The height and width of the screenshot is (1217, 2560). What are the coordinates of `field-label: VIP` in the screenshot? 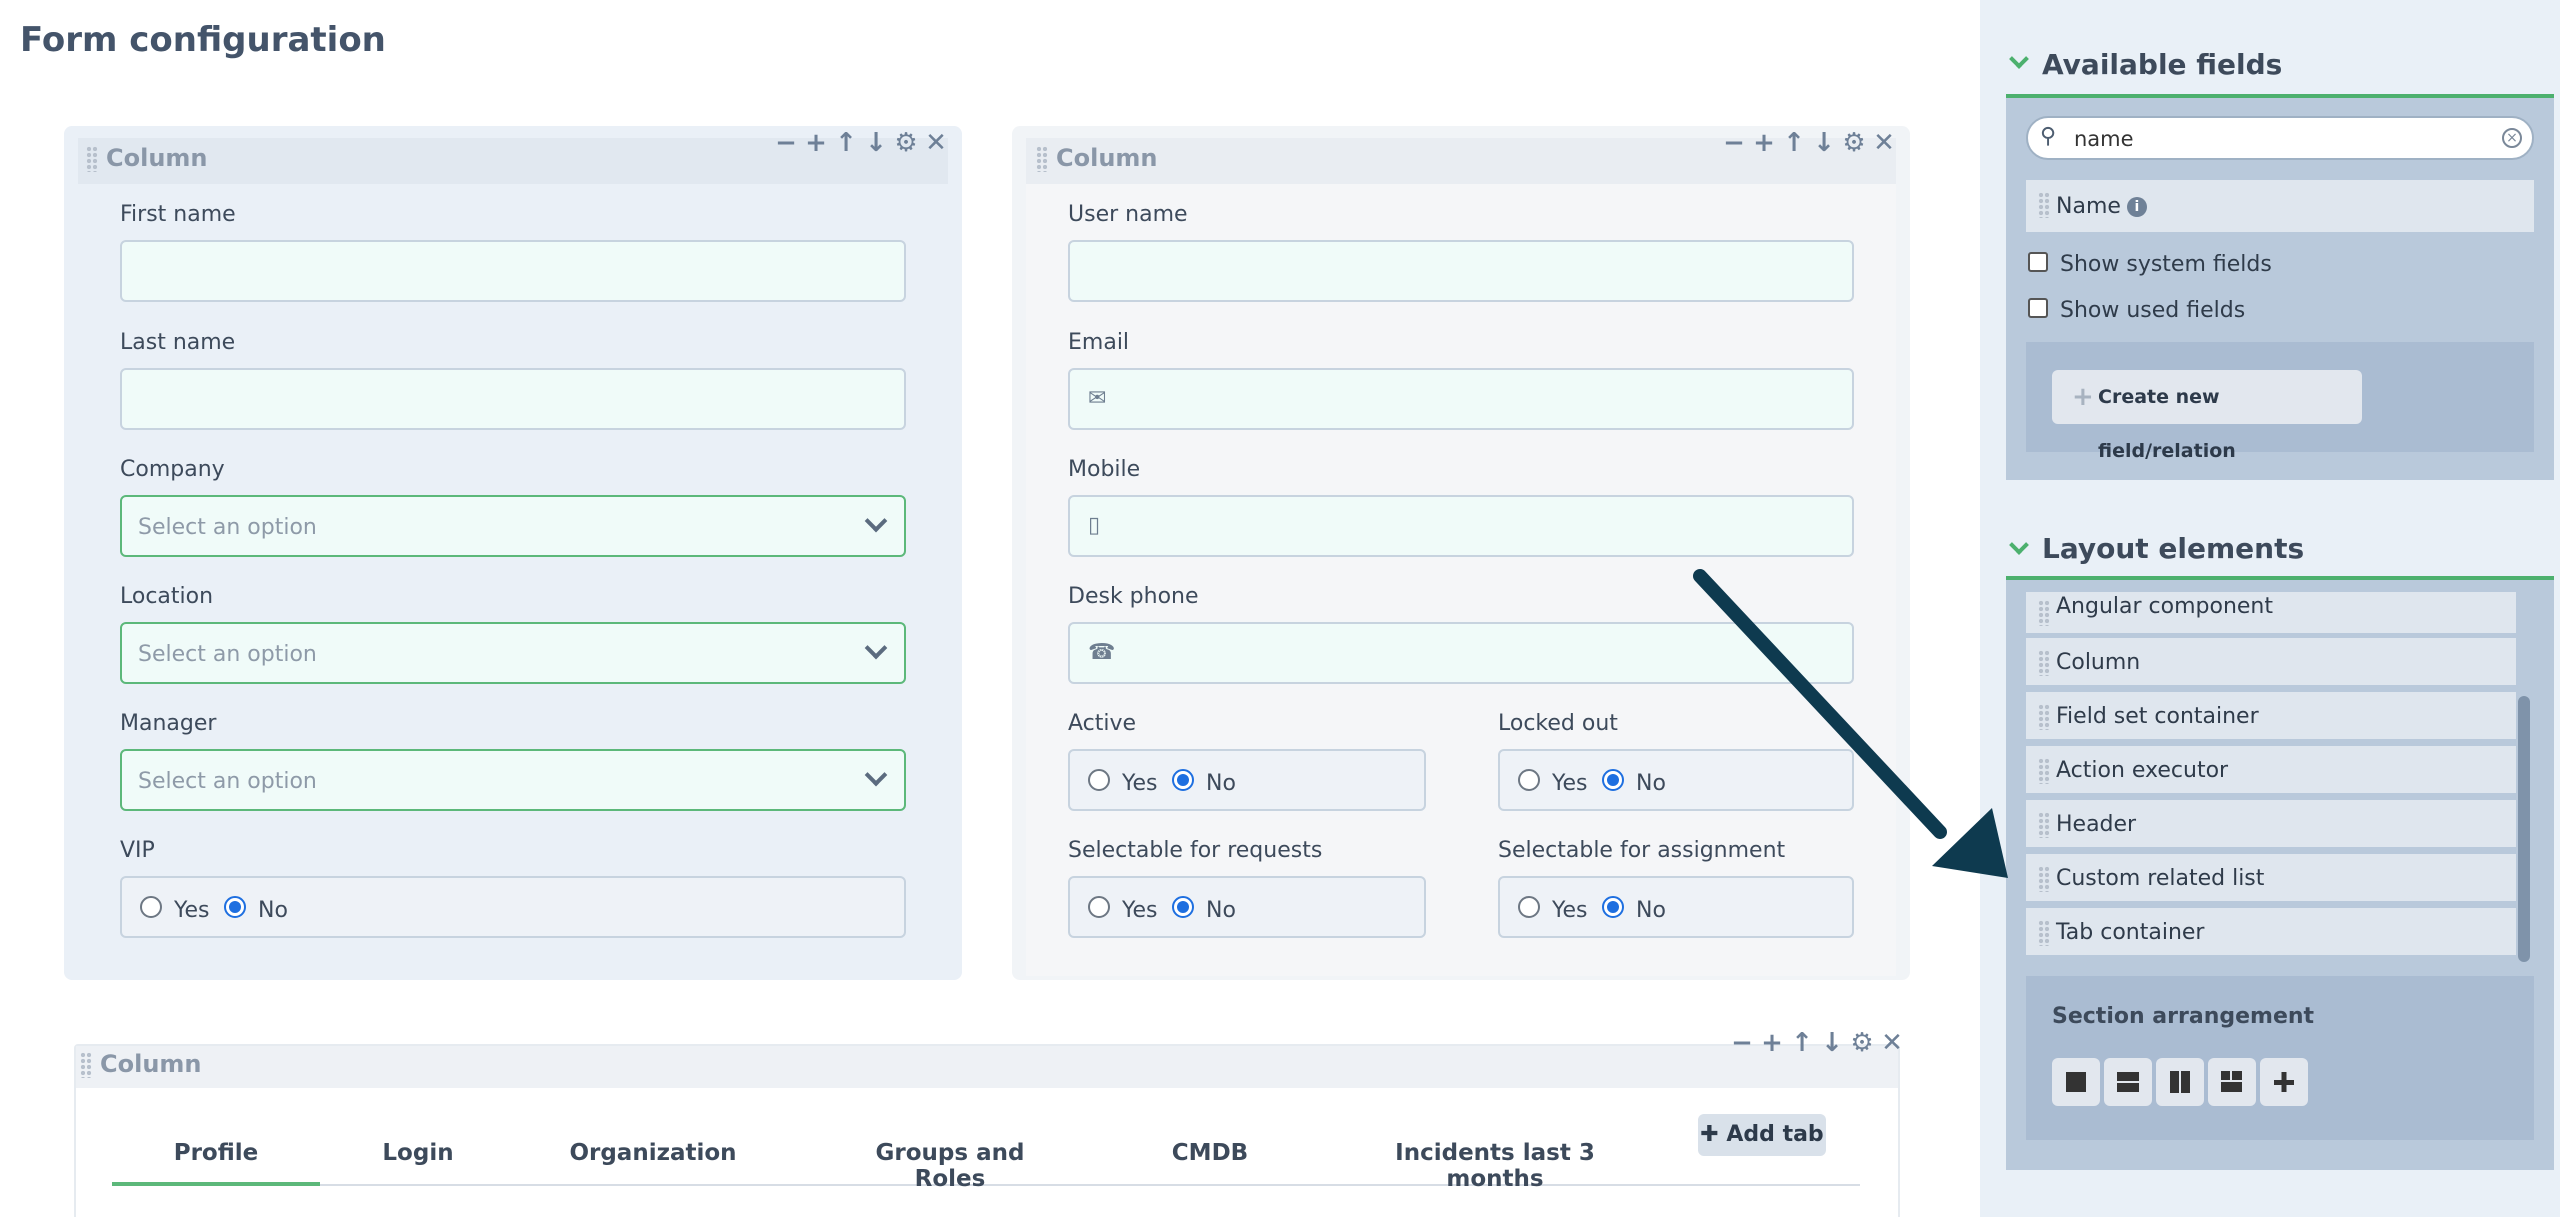 It's located at (137, 850).